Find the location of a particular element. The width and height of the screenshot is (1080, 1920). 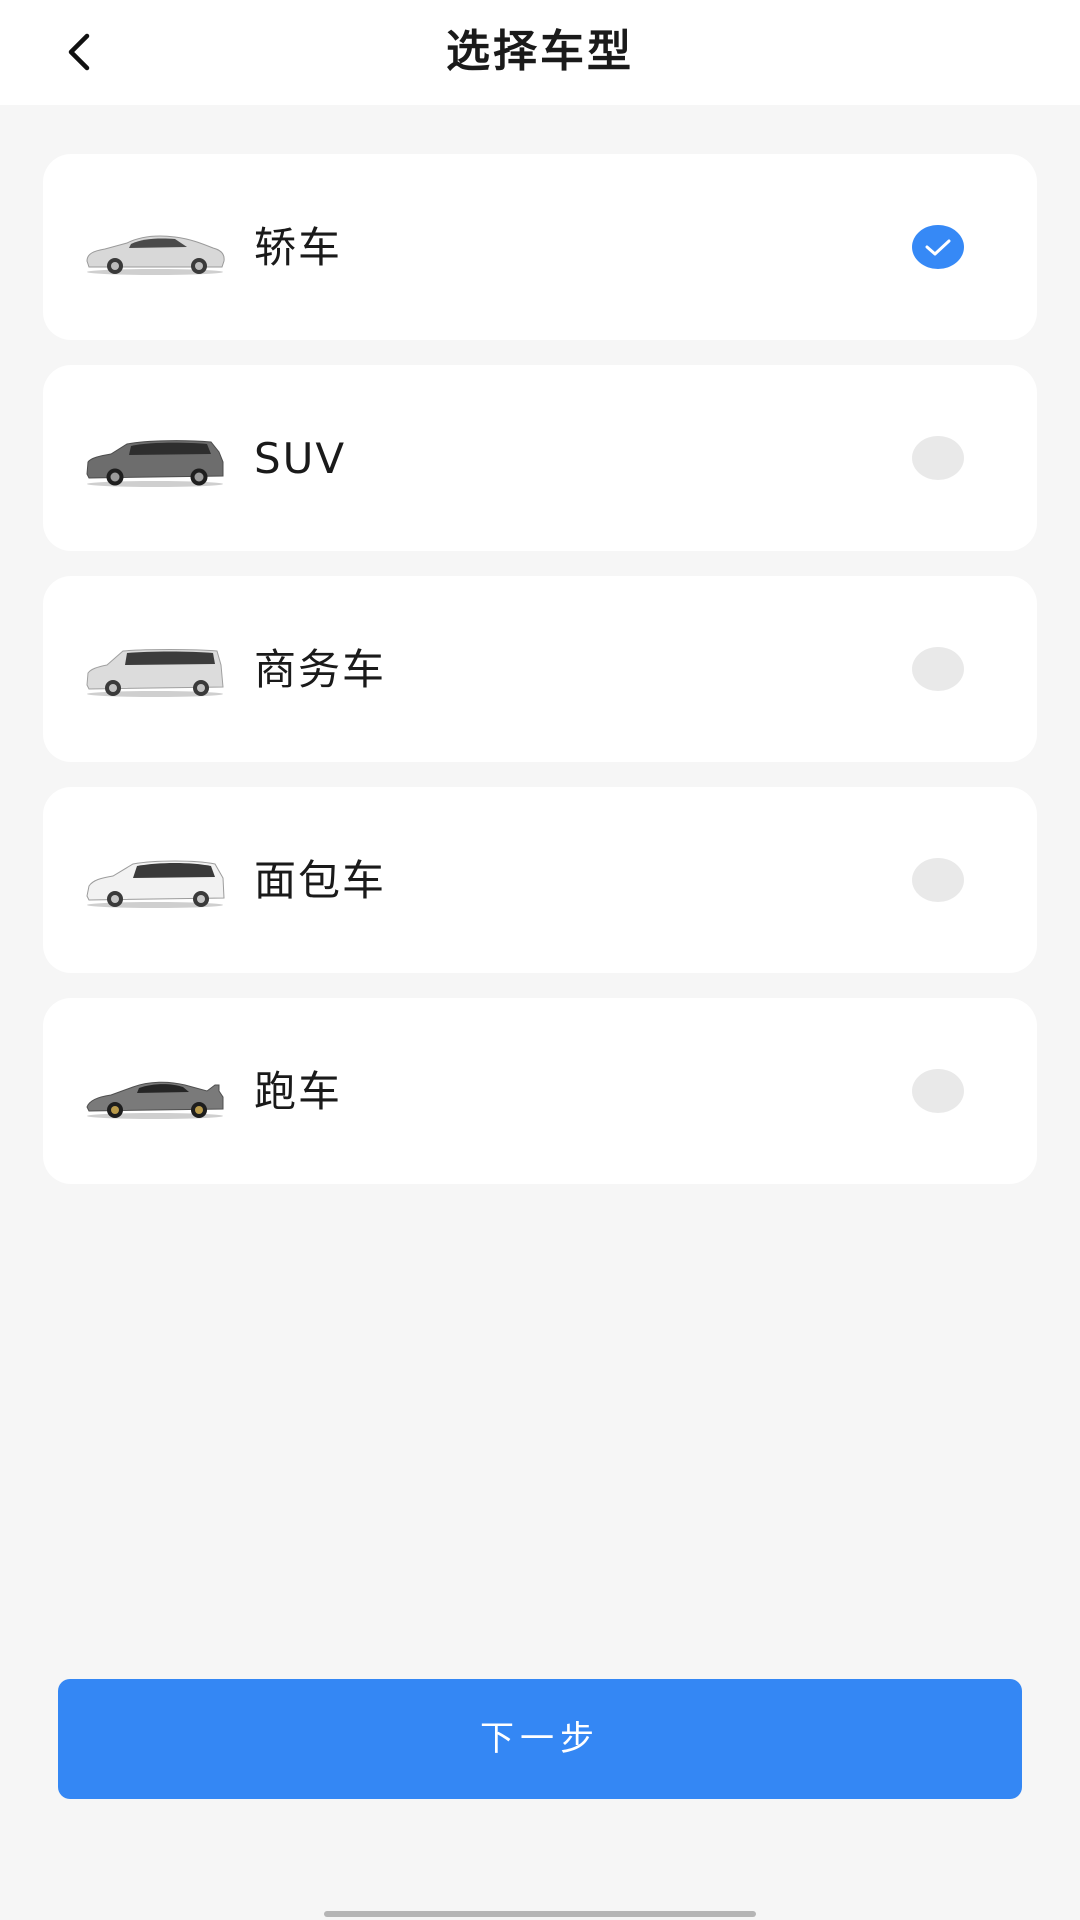

page-title: 选择车型 is located at coordinates (540, 51).